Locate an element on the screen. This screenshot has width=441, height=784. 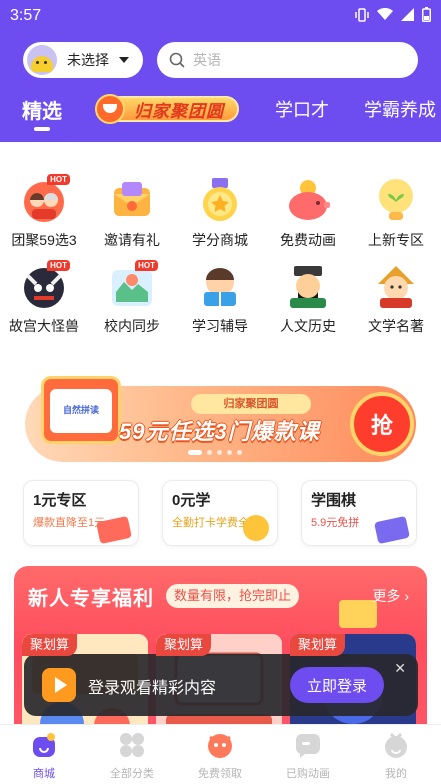
zone-title: 学围棋 is located at coordinates (334, 500).